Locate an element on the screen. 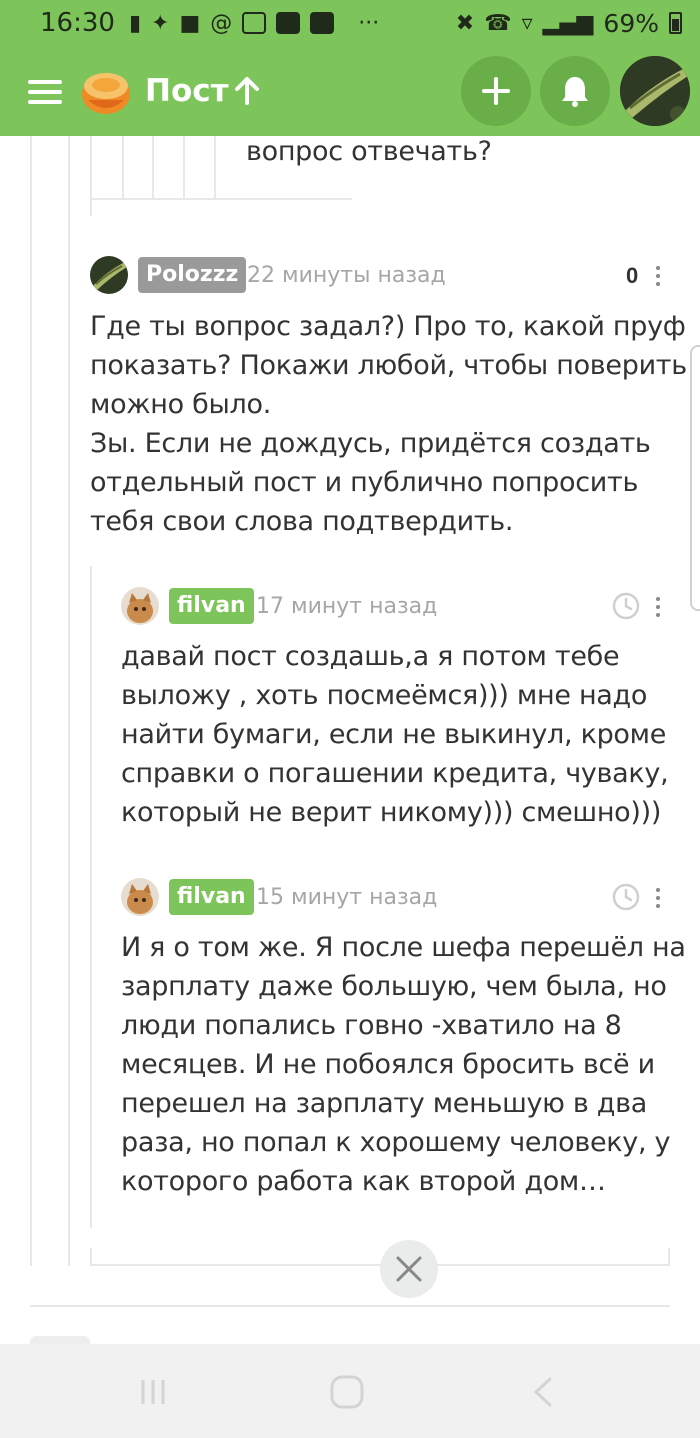 The height and width of the screenshot is (1438, 700). status-overflow: ··· is located at coordinates (369, 23).